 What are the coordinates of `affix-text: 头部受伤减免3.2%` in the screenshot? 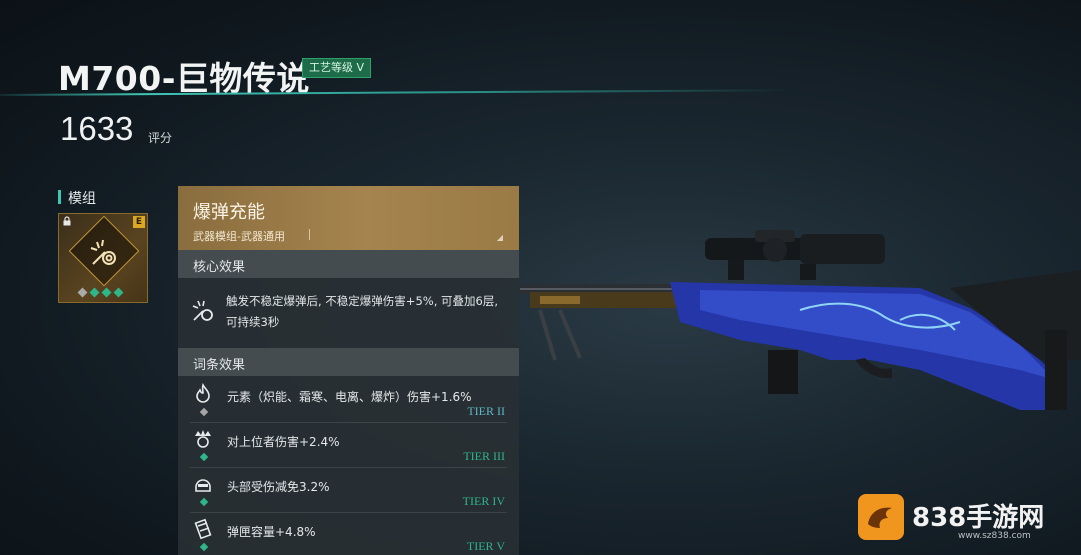 It's located at (278, 487).